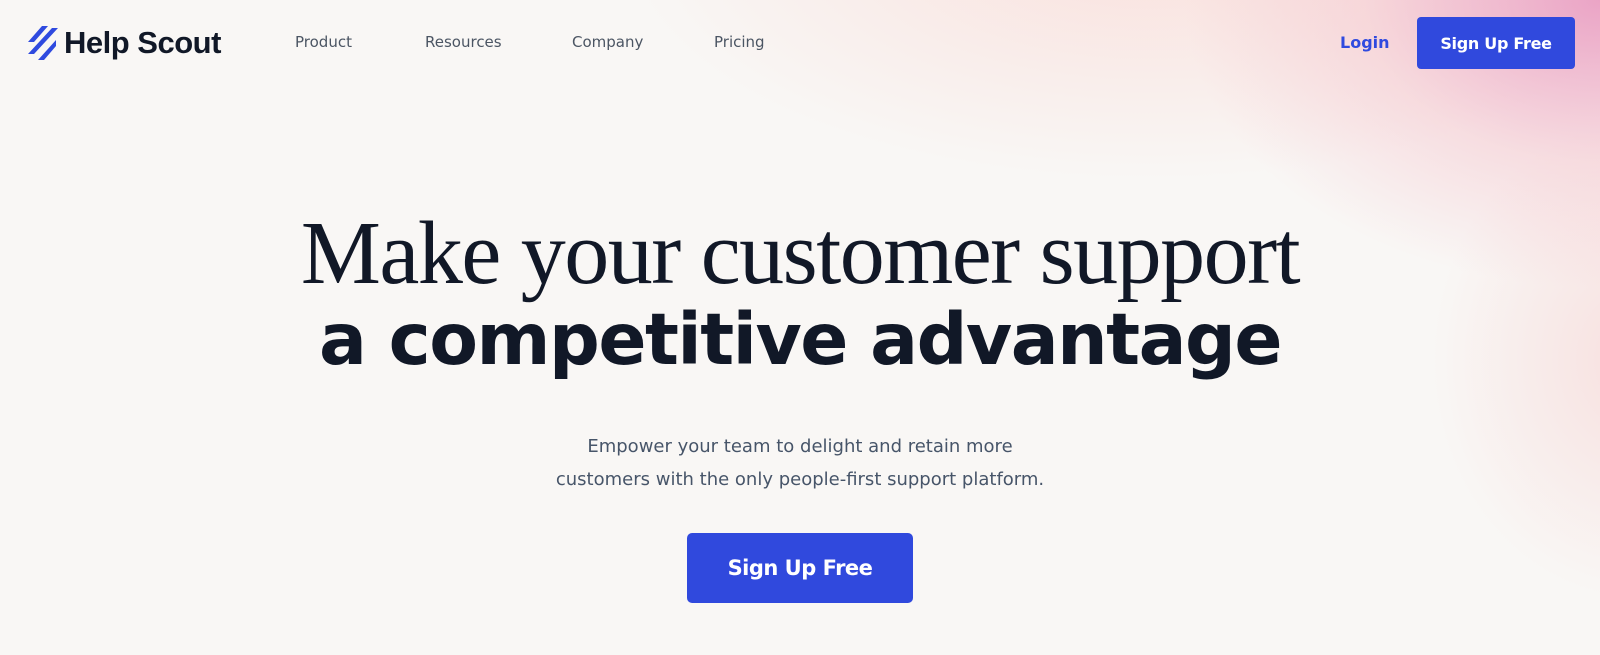  Describe the element at coordinates (323, 42) in the screenshot. I see `nav-item-product: Product` at that location.